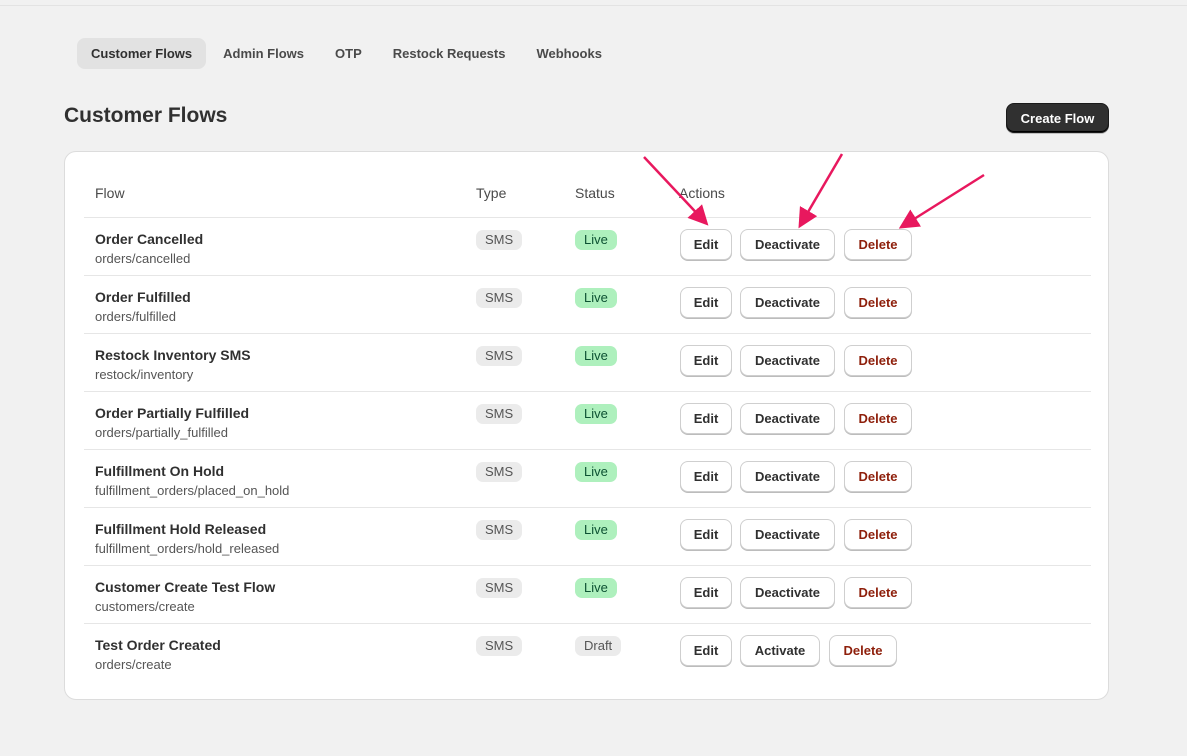 Image resolution: width=1187 pixels, height=756 pixels. What do you see at coordinates (160, 471) in the screenshot?
I see `flow-name: Fulfillment On Hold` at bounding box center [160, 471].